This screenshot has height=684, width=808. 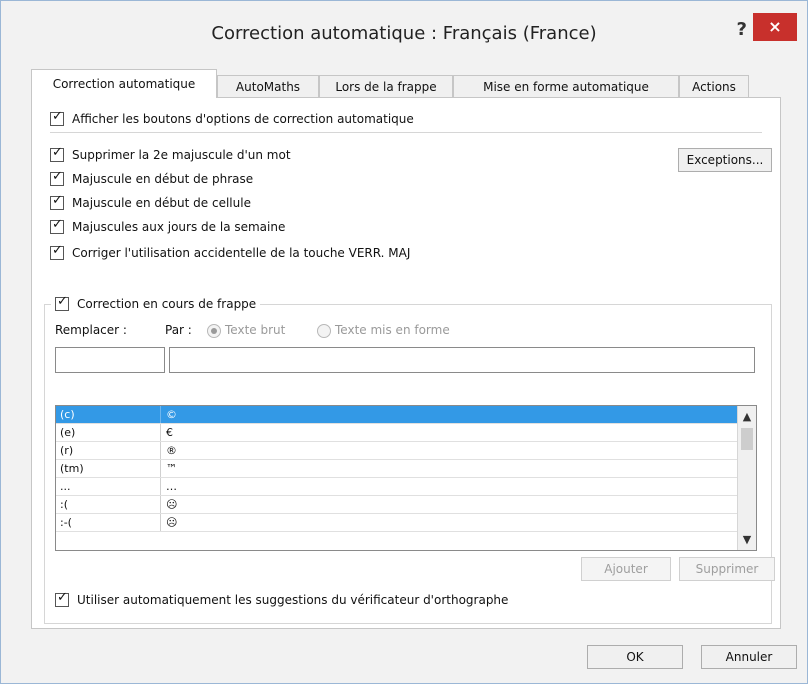 I want to click on replace-input, so click(x=110, y=360).